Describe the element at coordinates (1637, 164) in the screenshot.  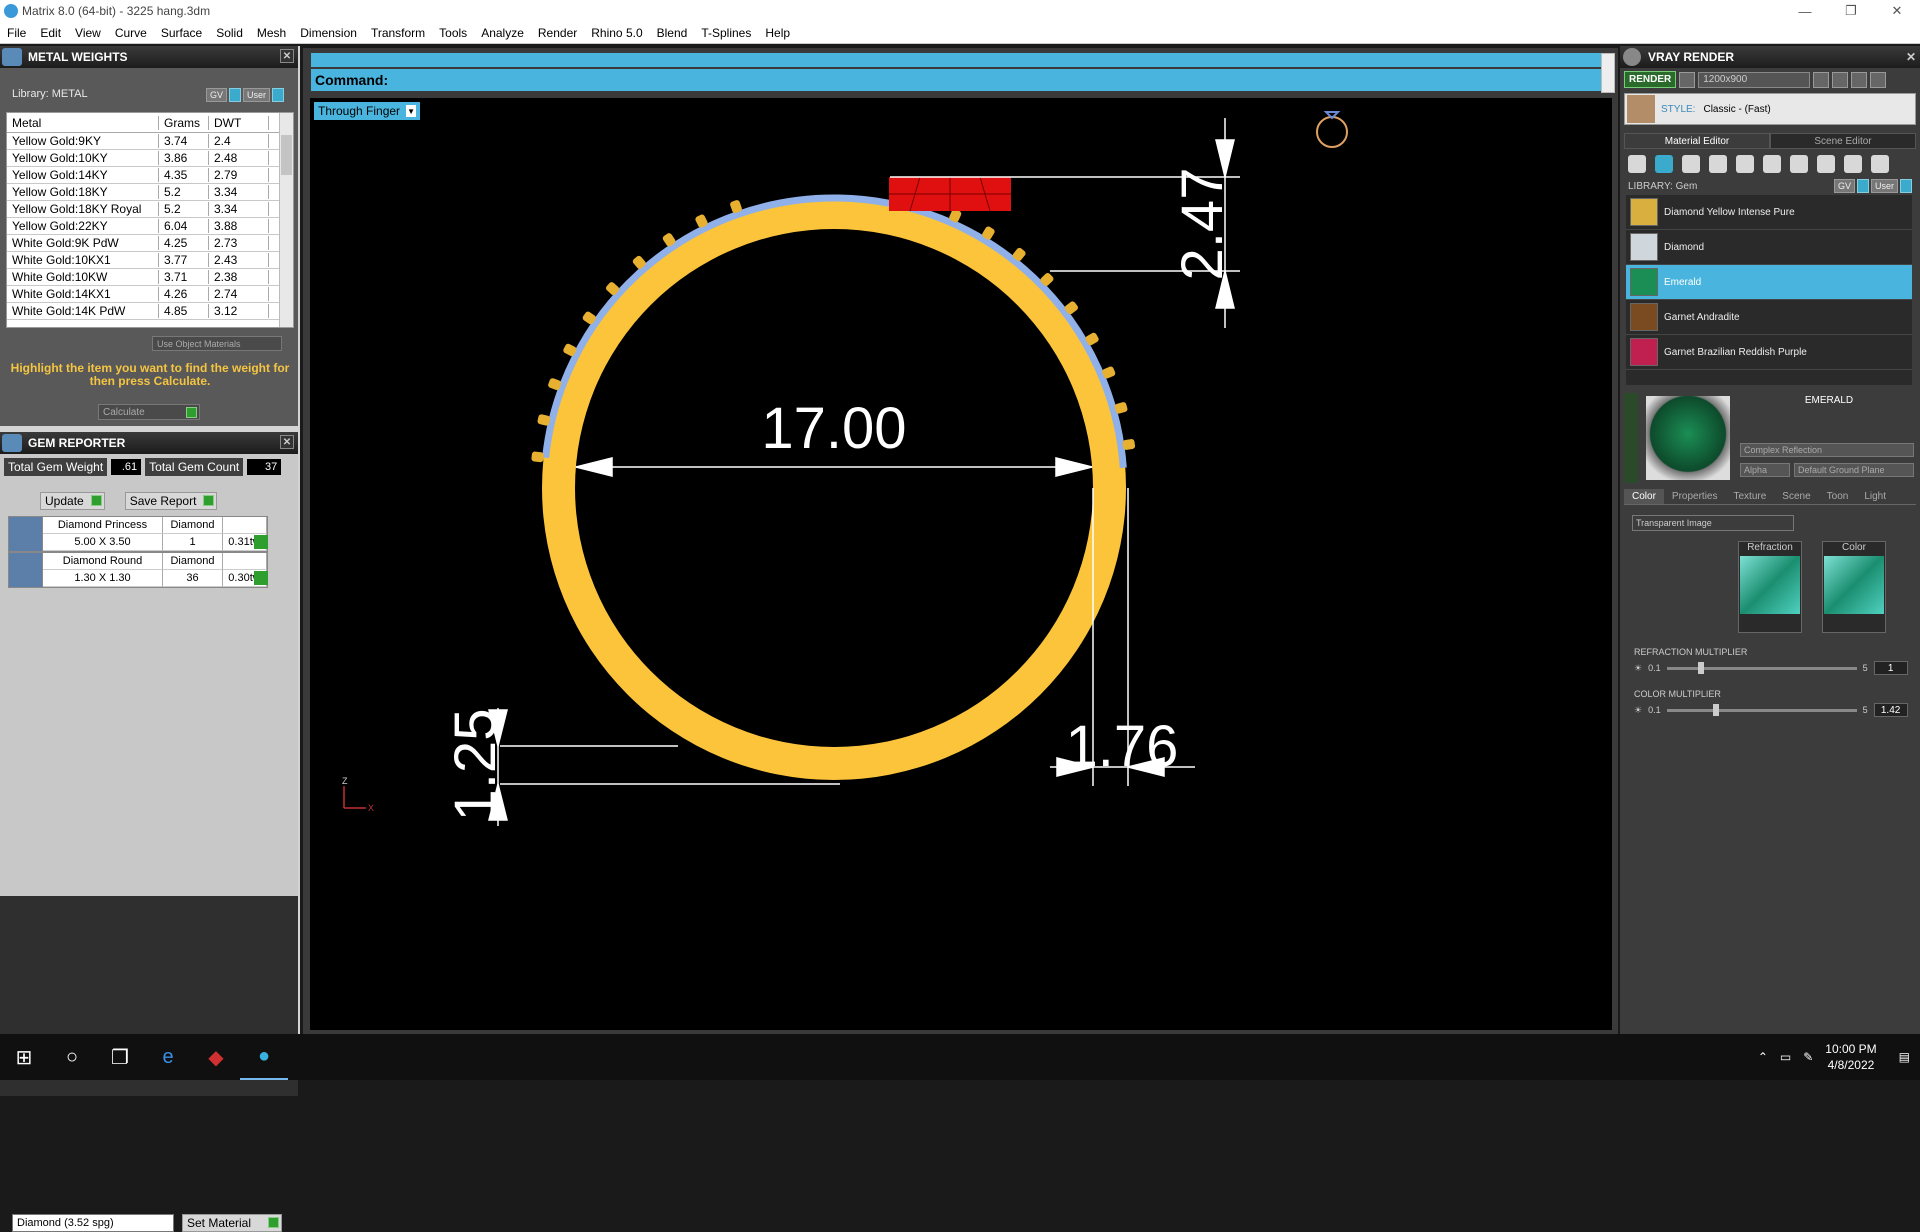
I see `flame-icon` at that location.